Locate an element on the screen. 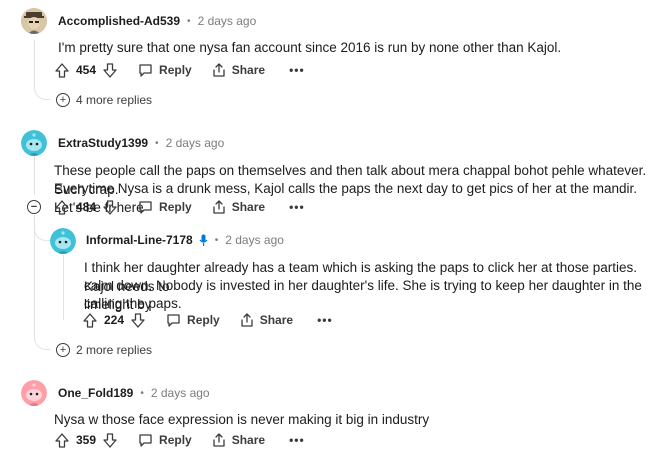 The width and height of the screenshot is (660, 450). vote-score: 359 is located at coordinates (86, 440).